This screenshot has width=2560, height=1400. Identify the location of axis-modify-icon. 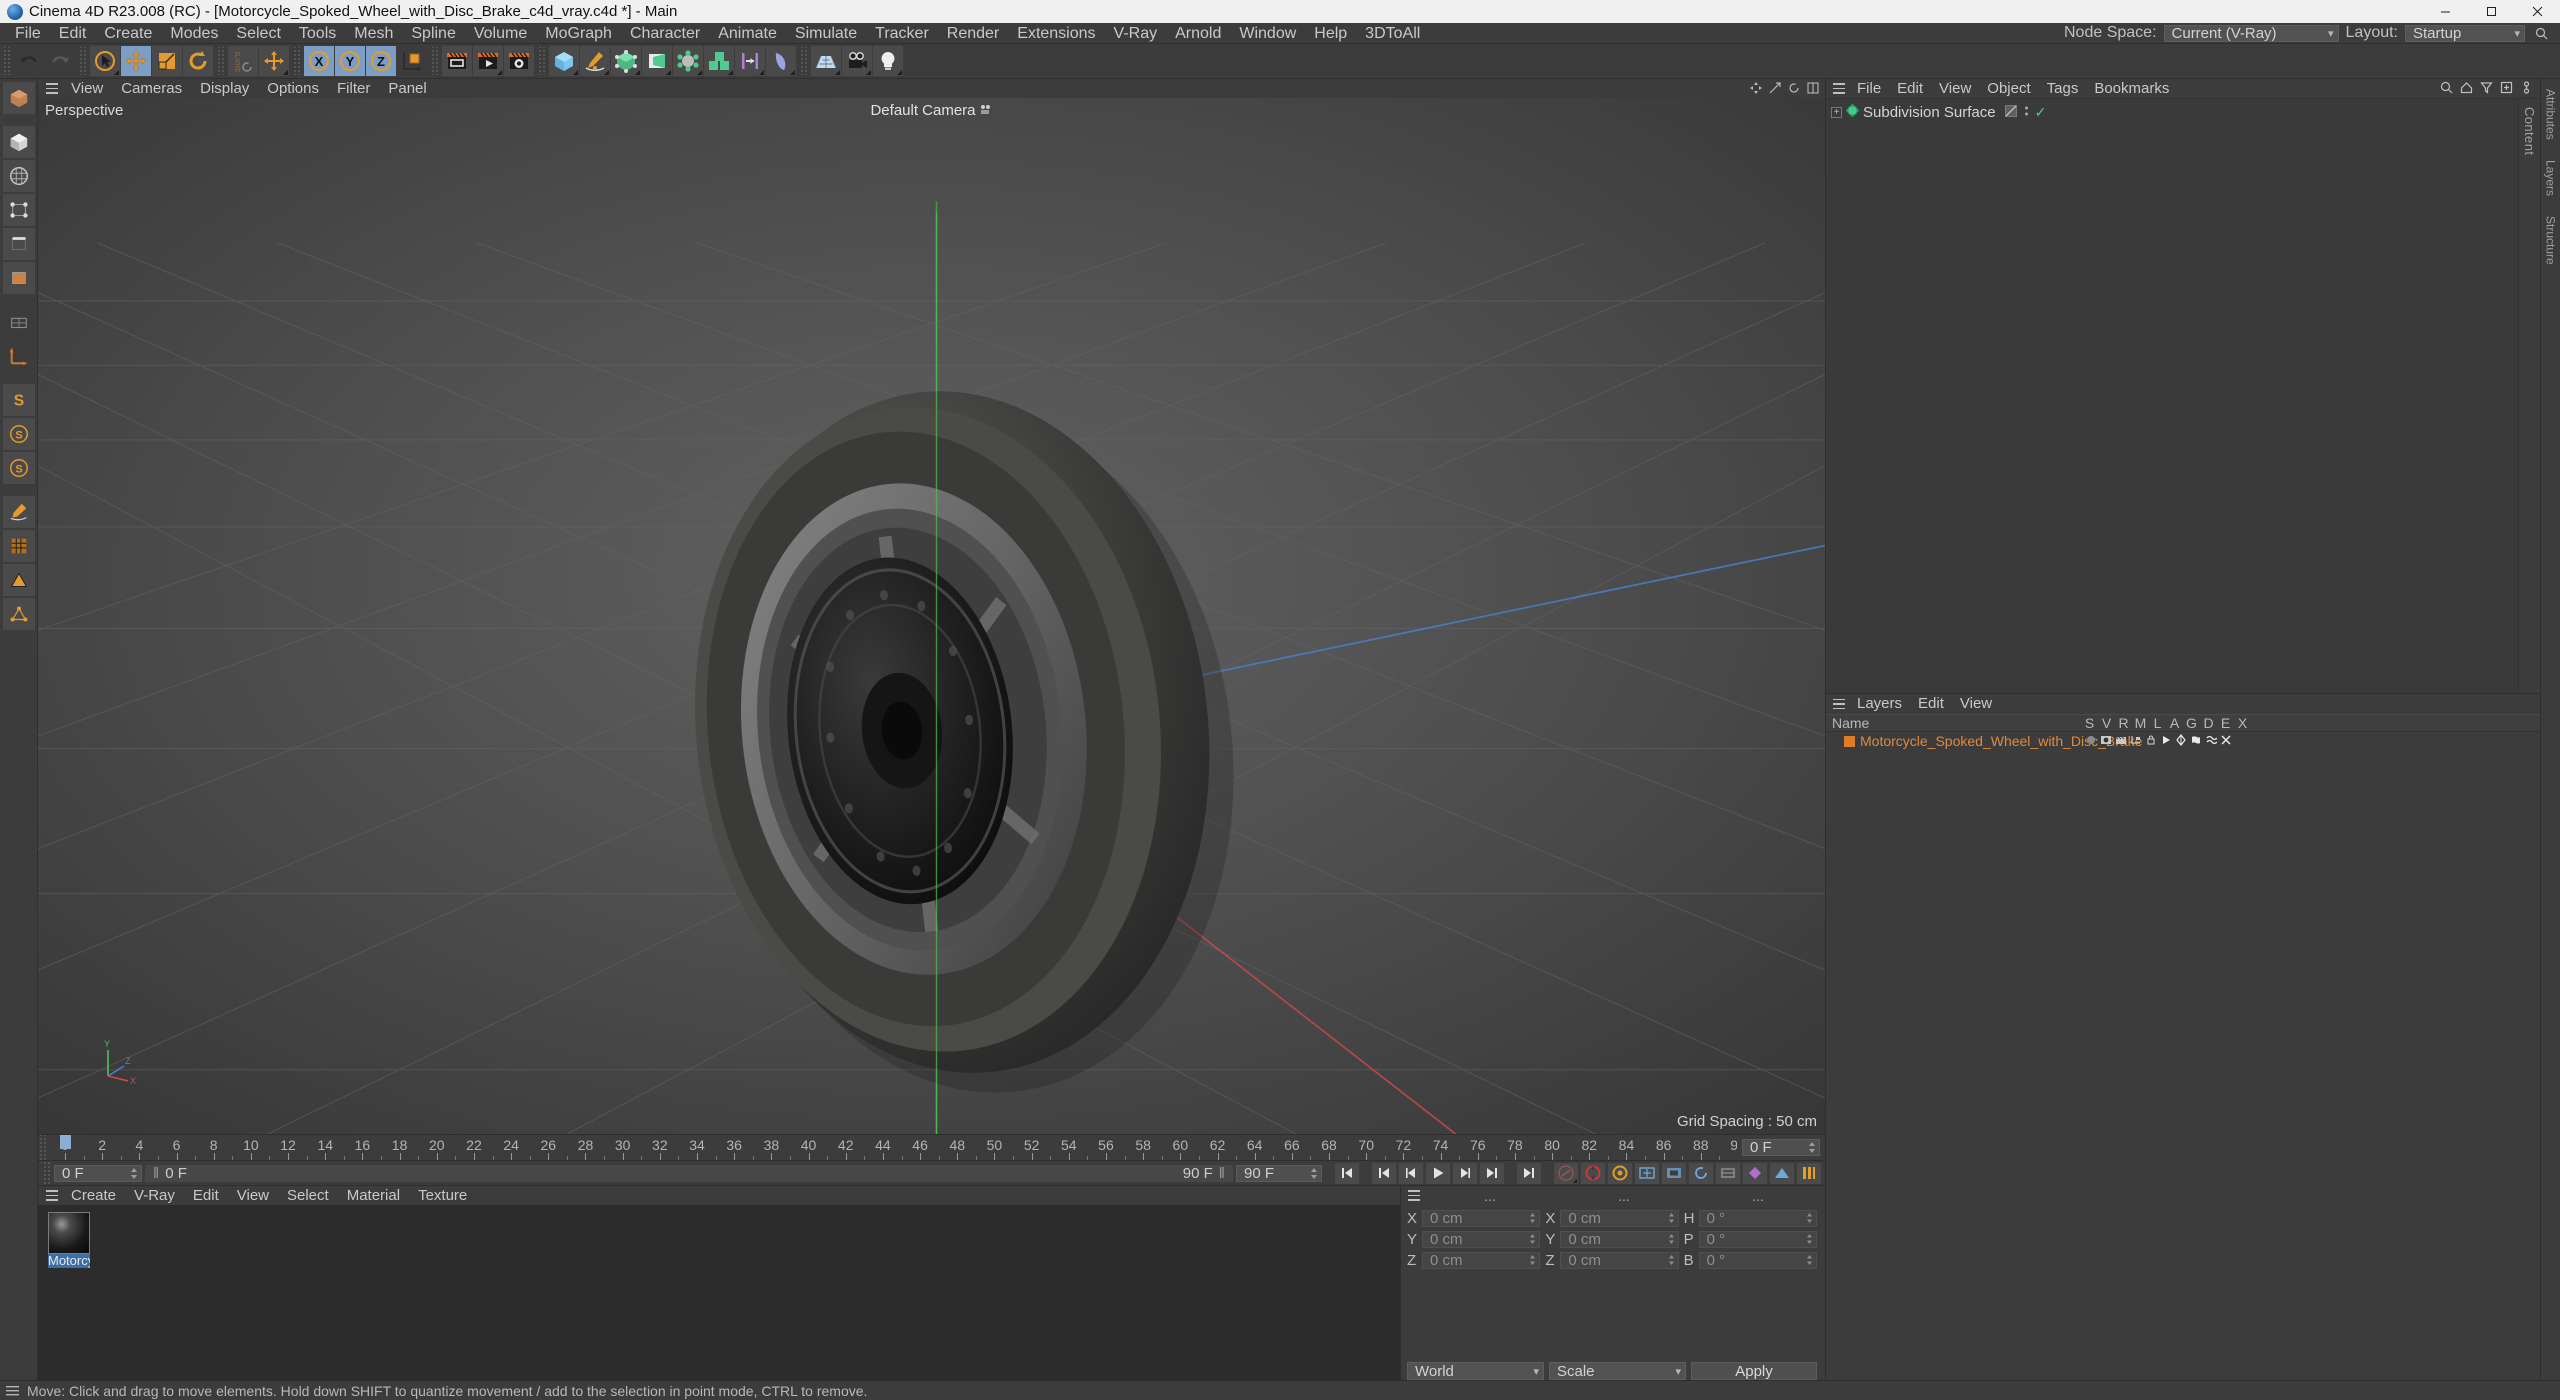
(19, 356).